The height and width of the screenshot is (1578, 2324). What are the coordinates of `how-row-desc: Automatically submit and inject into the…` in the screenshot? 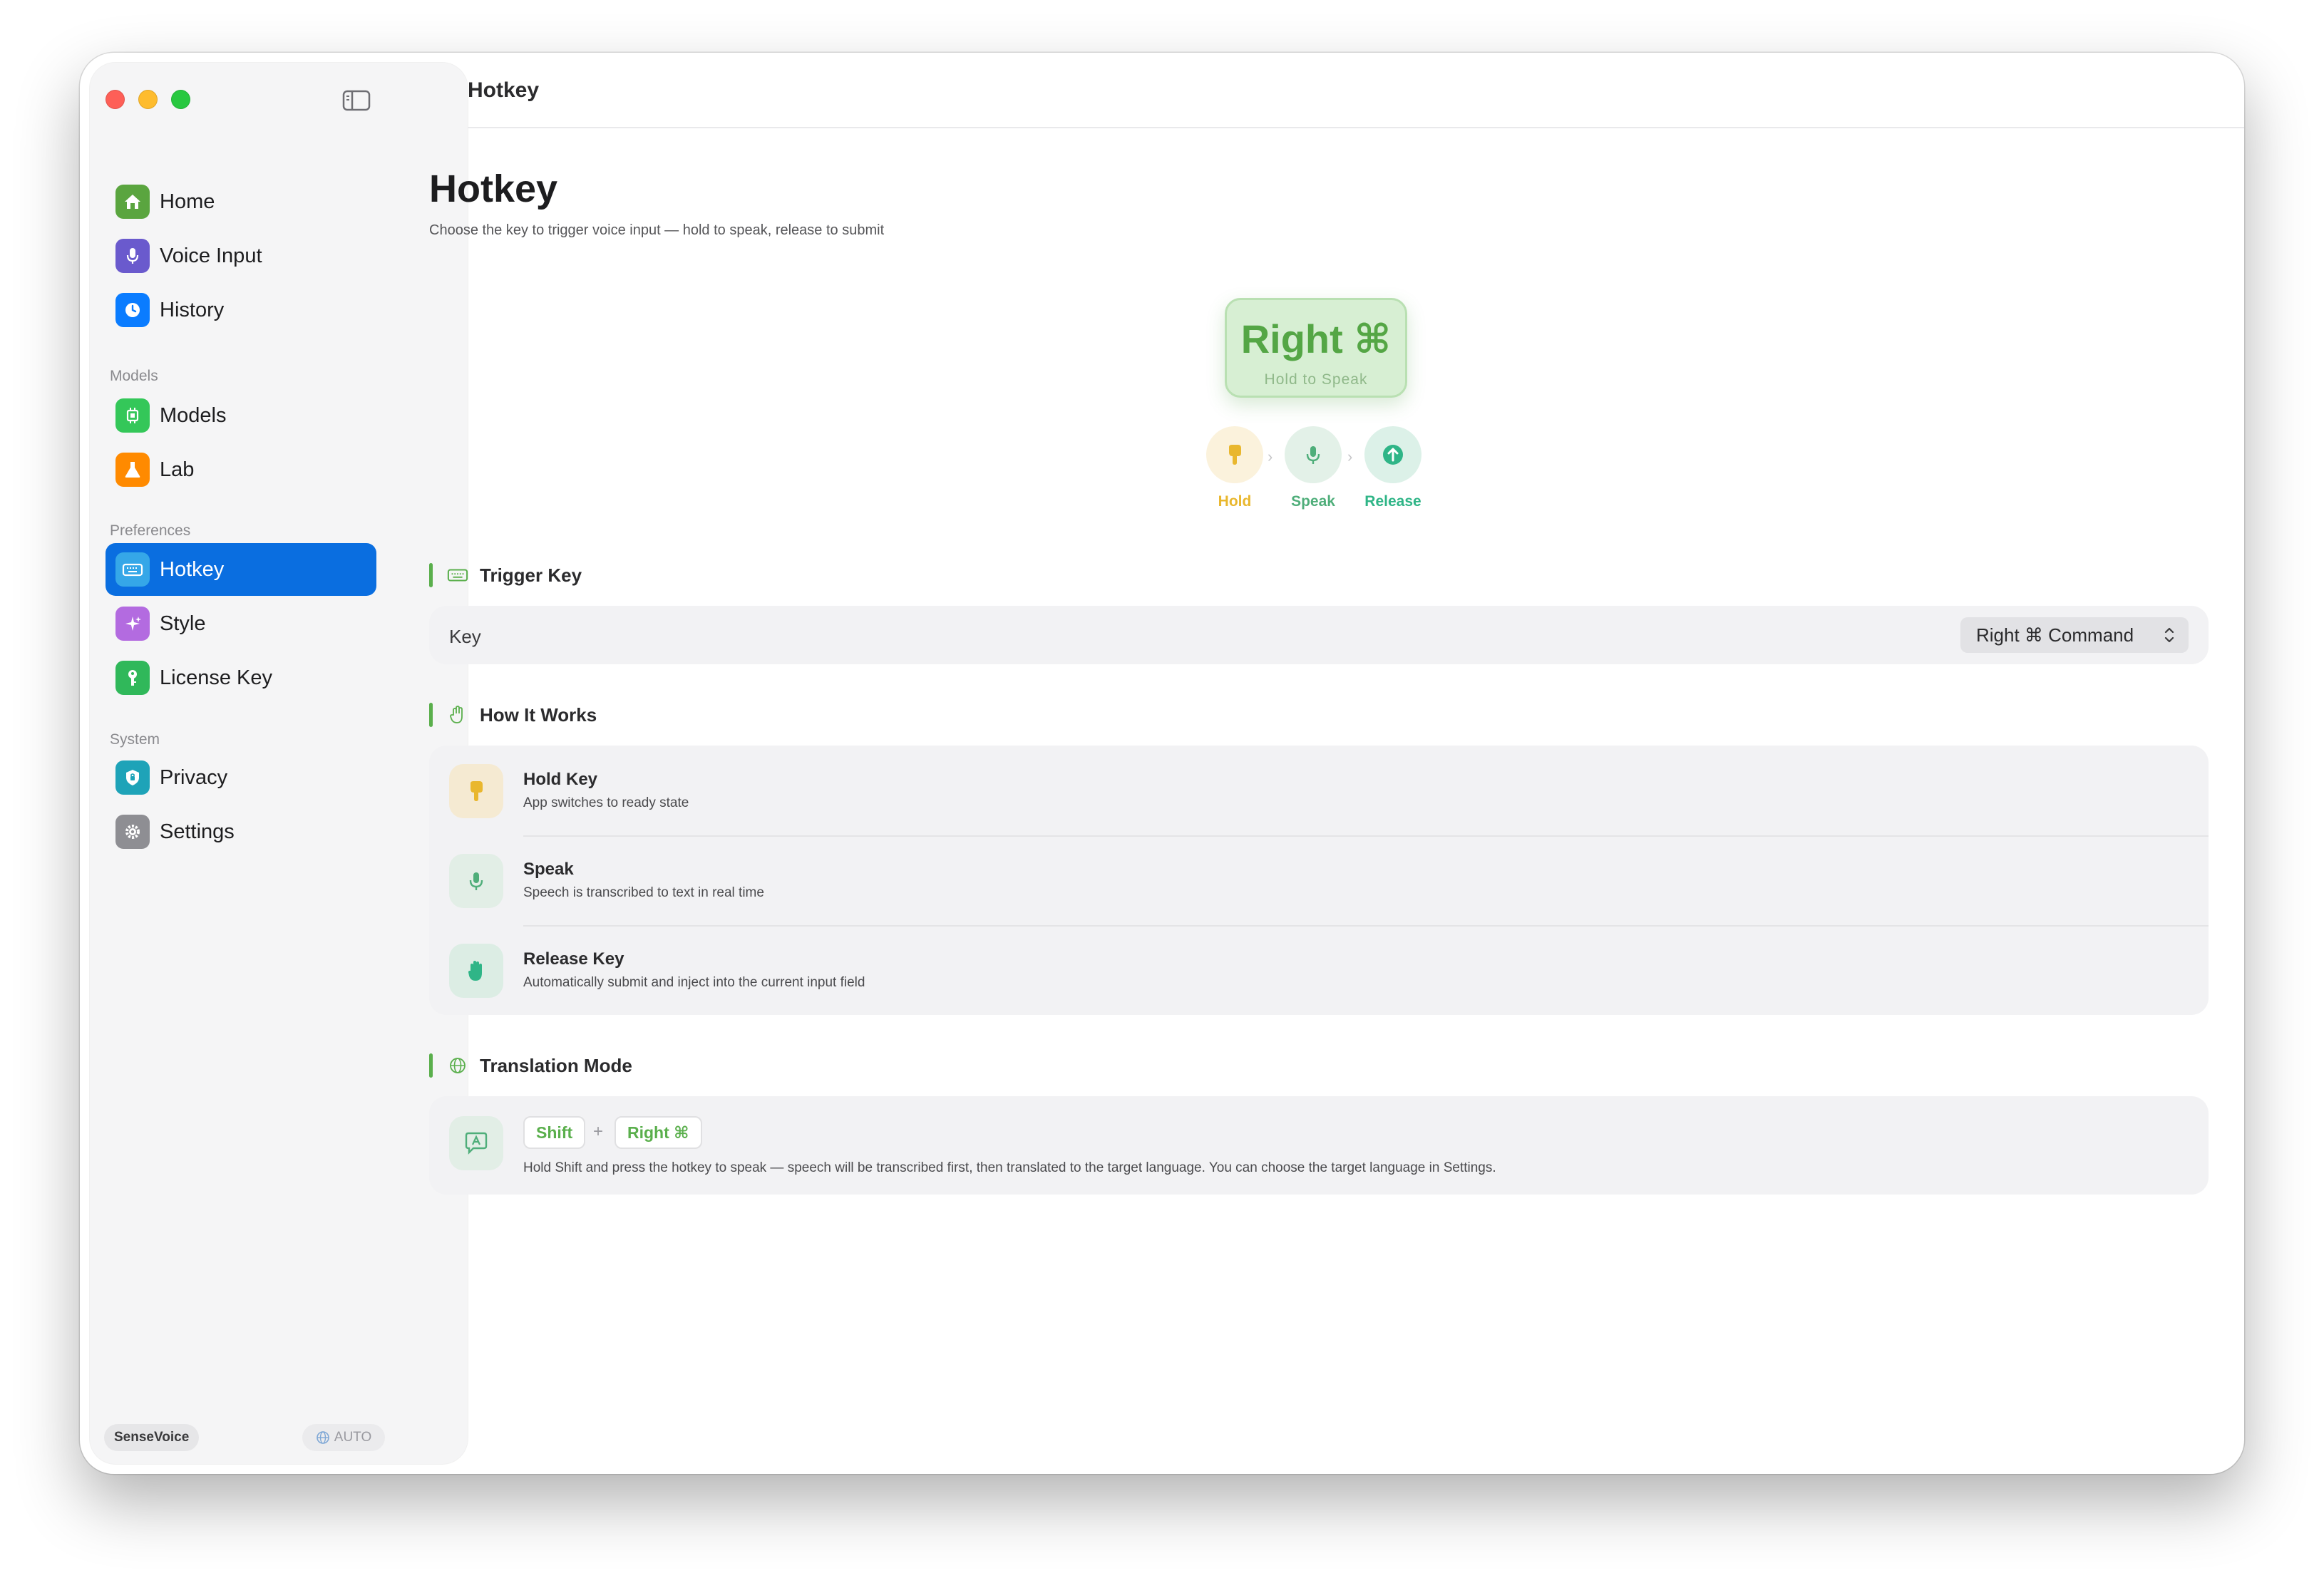 It's located at (694, 982).